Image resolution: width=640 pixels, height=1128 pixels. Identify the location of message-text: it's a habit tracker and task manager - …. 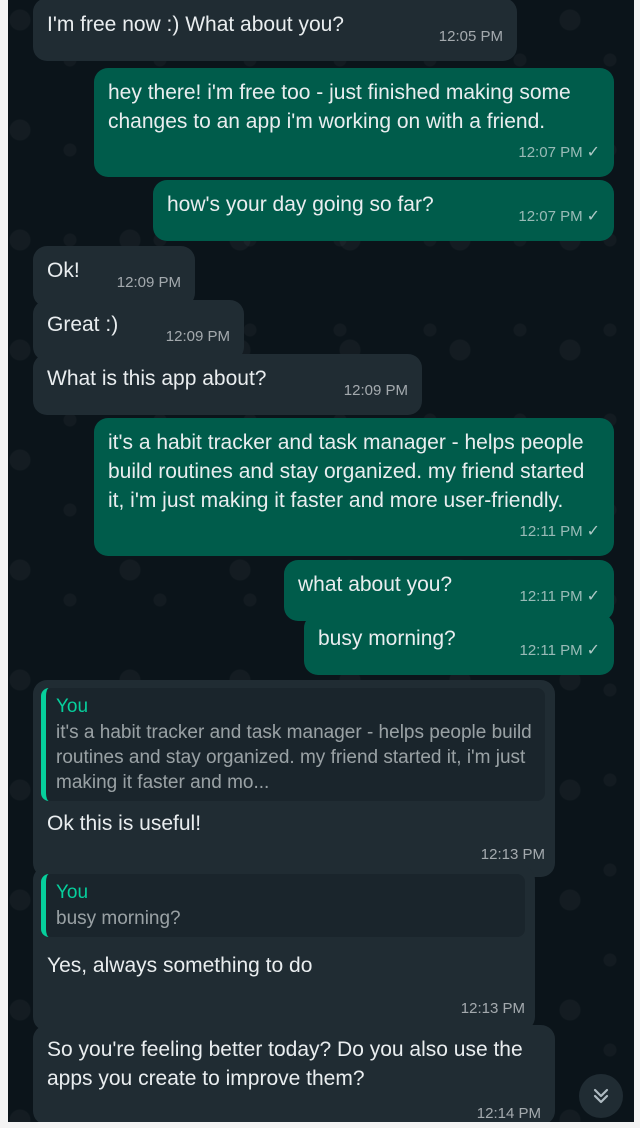
(346, 471).